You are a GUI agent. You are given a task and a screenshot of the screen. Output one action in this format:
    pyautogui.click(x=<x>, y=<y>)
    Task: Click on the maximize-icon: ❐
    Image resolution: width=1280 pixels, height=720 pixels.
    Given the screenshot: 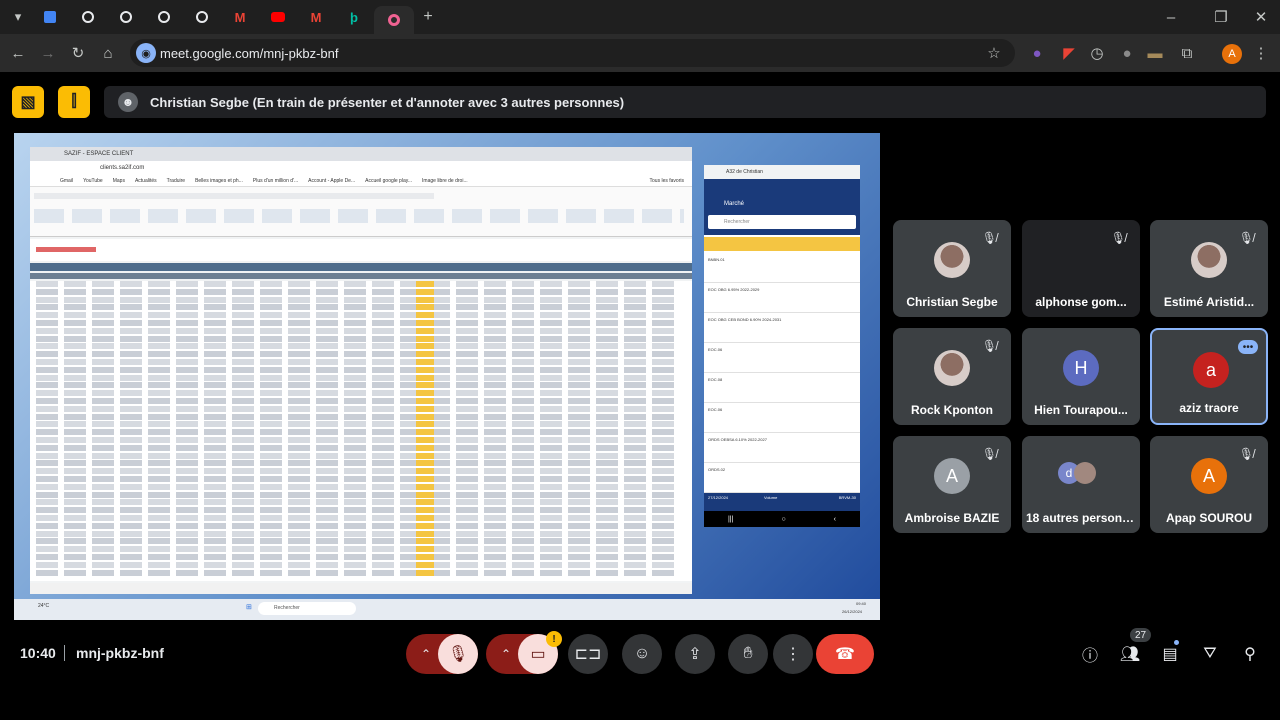 What is the action you would take?
    pyautogui.click(x=1221, y=17)
    